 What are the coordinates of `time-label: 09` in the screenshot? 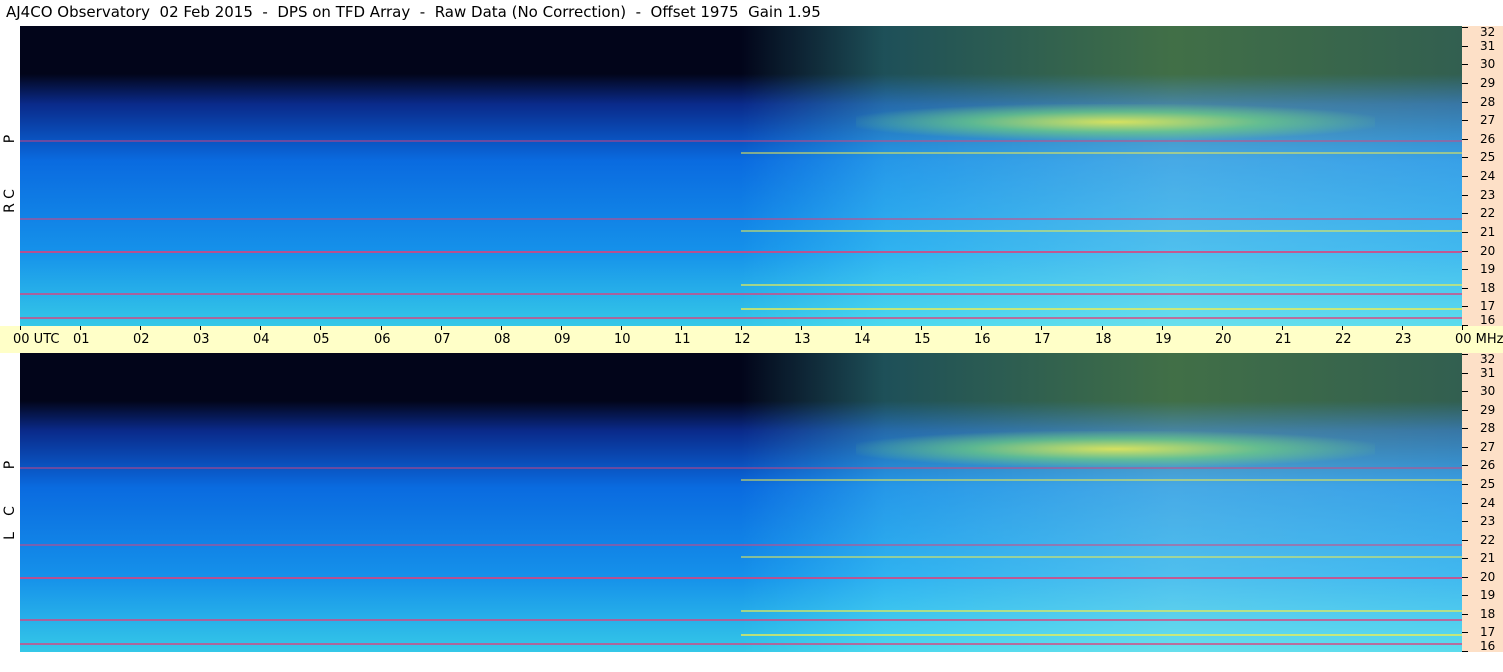 It's located at (562, 339).